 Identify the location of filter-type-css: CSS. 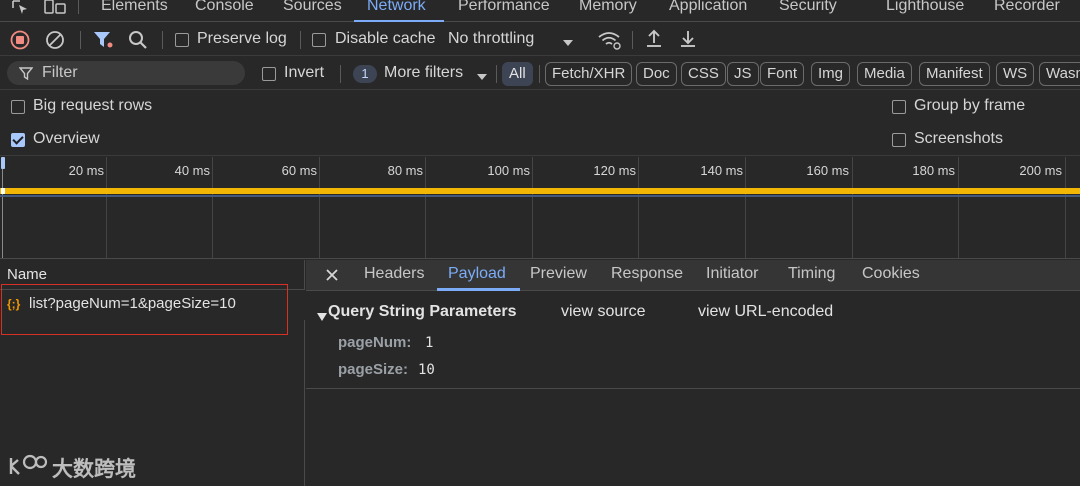
(703, 74).